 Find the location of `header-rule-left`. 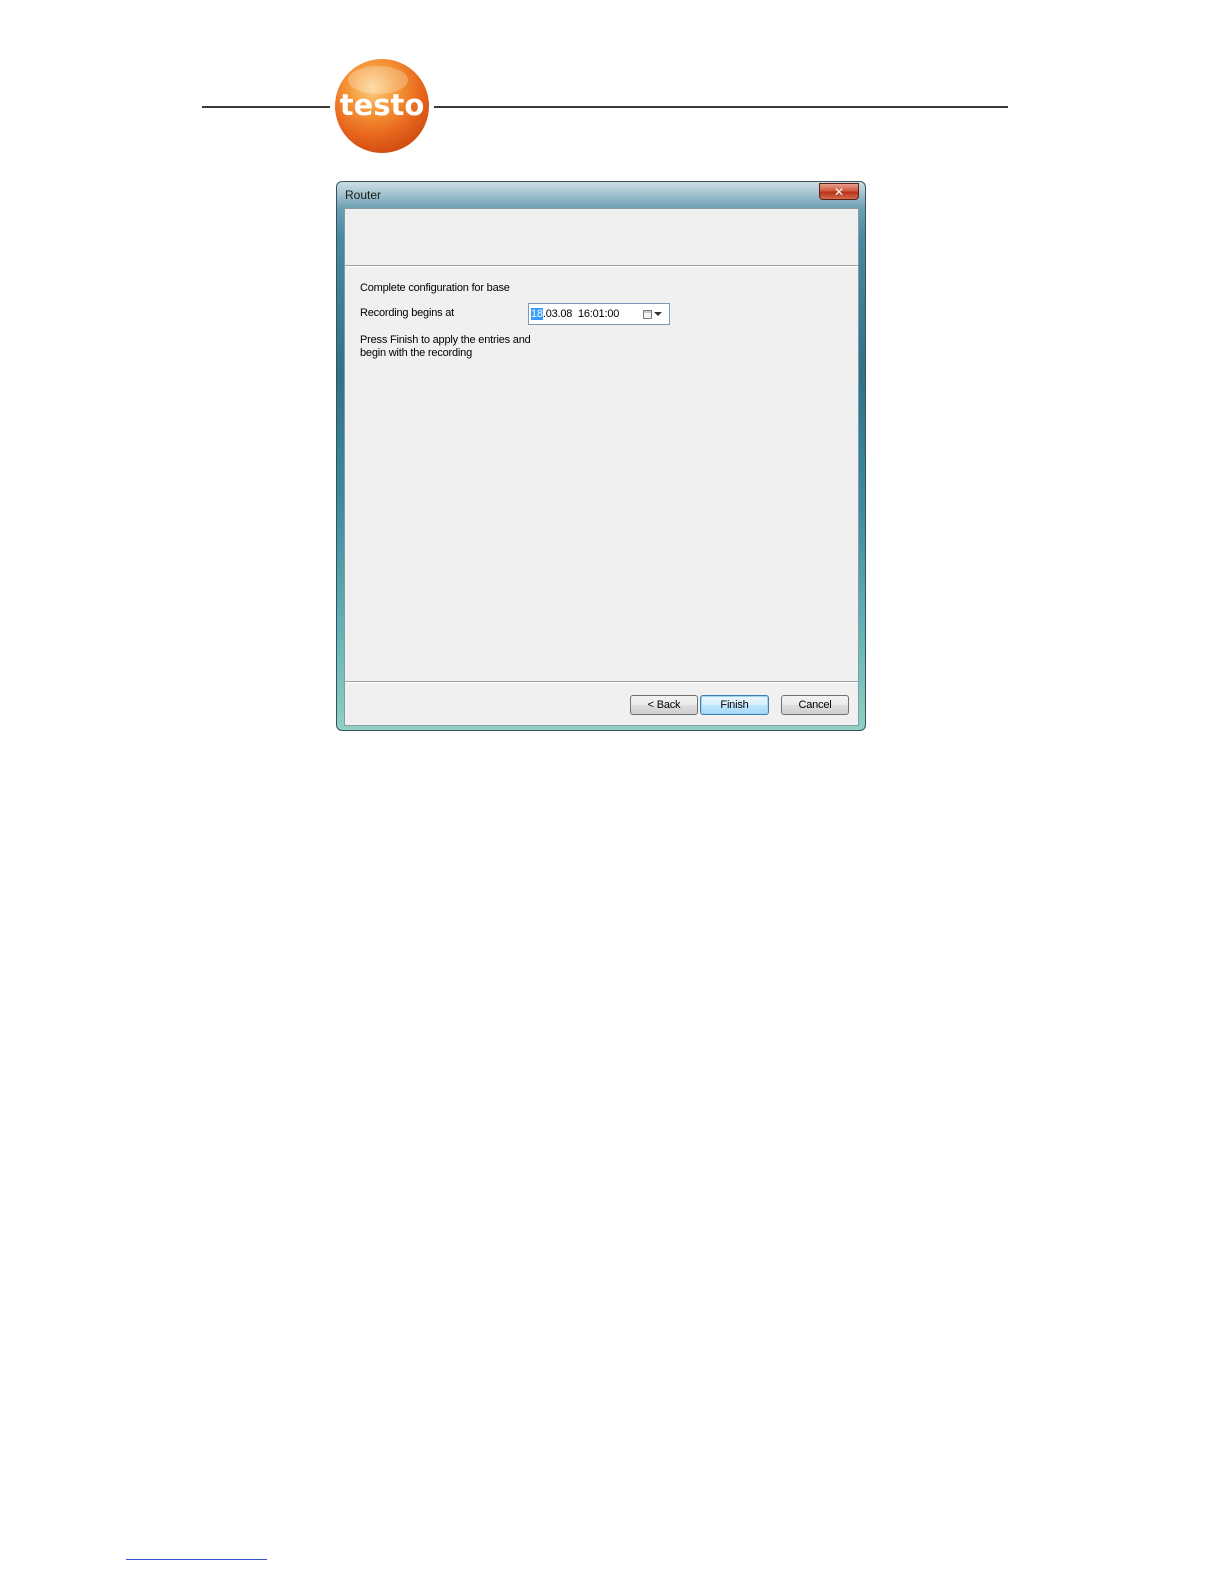

header-rule-left is located at coordinates (266, 107).